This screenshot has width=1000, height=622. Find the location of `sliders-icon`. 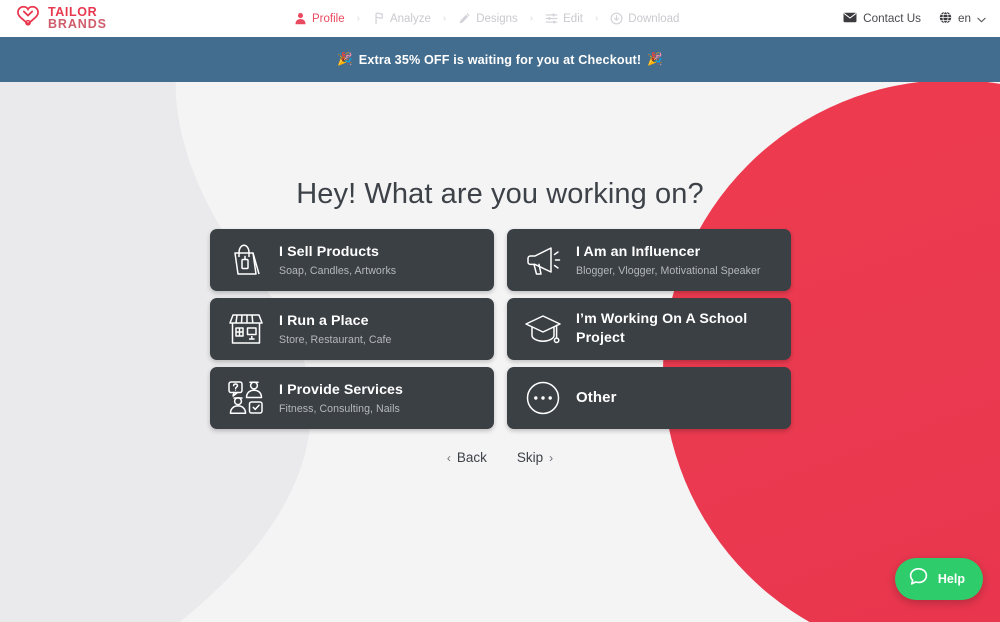

sliders-icon is located at coordinates (551, 18).